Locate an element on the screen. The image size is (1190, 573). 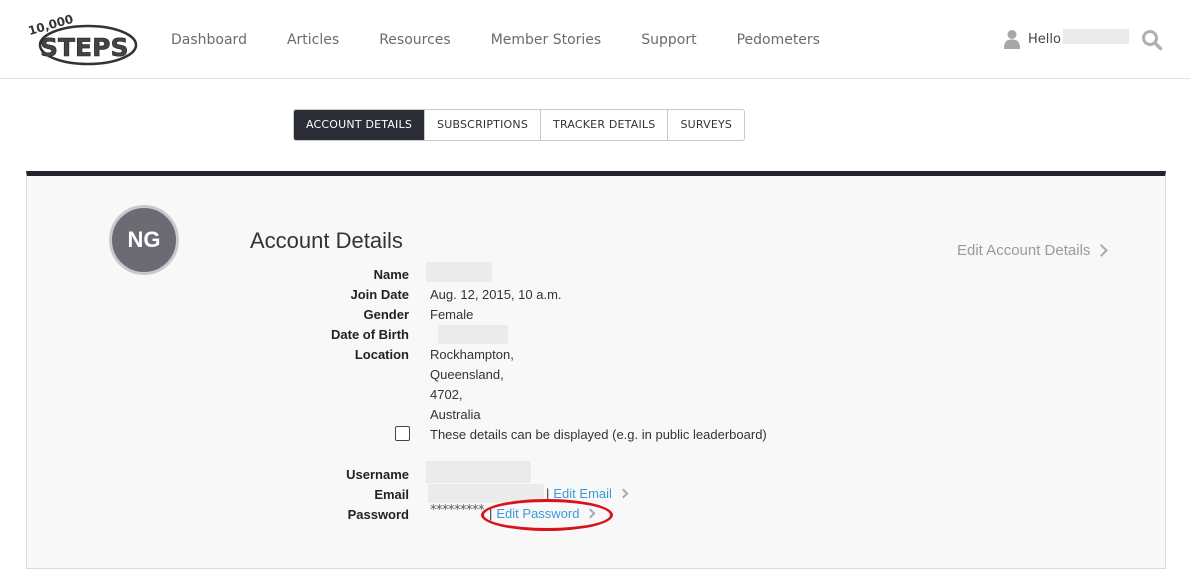
date-of-birth-label: Date of Birth is located at coordinates (370, 334).